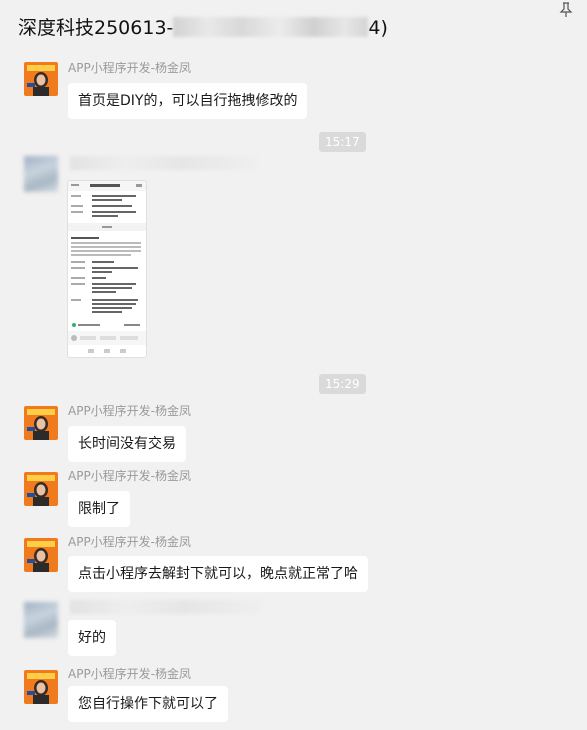 The image size is (587, 730). Describe the element at coordinates (96, 28) in the screenshot. I see `chat-title-text: 深度科技250613-` at that location.